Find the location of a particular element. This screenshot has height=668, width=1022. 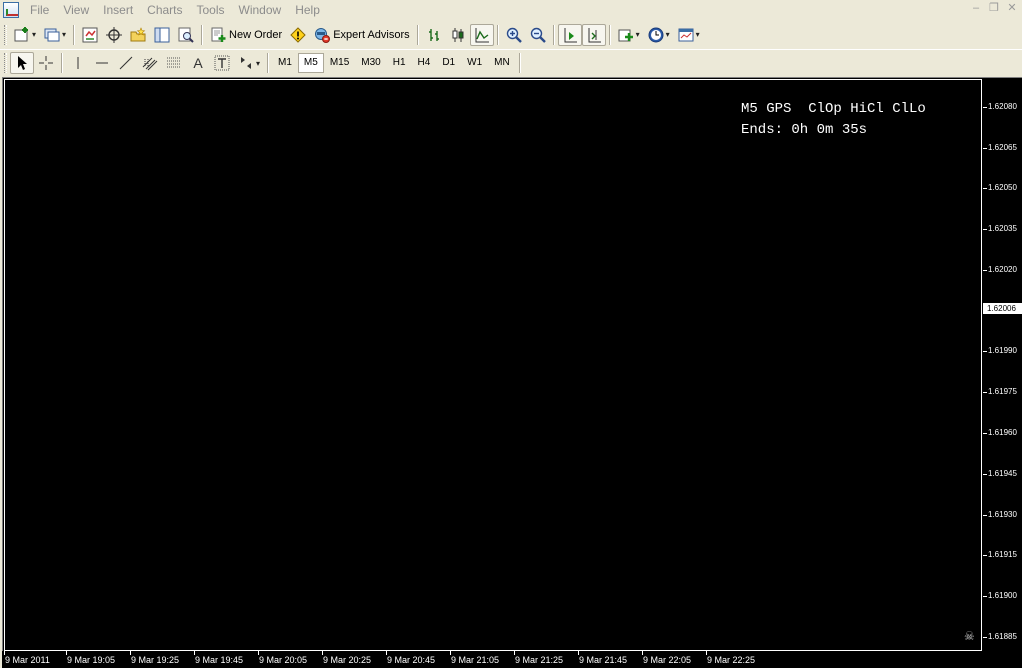

vertical-line-button is located at coordinates (78, 63).